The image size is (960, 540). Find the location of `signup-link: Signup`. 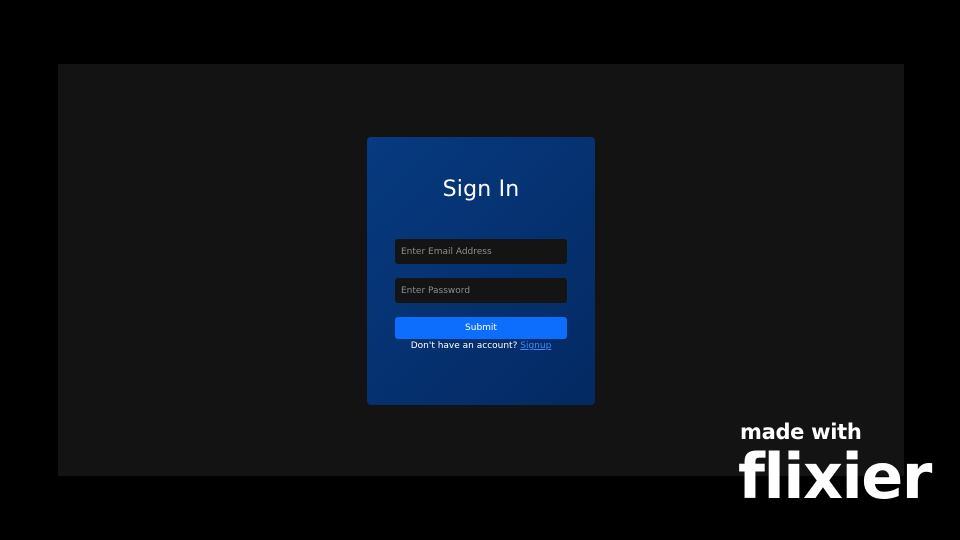

signup-link: Signup is located at coordinates (535, 346).